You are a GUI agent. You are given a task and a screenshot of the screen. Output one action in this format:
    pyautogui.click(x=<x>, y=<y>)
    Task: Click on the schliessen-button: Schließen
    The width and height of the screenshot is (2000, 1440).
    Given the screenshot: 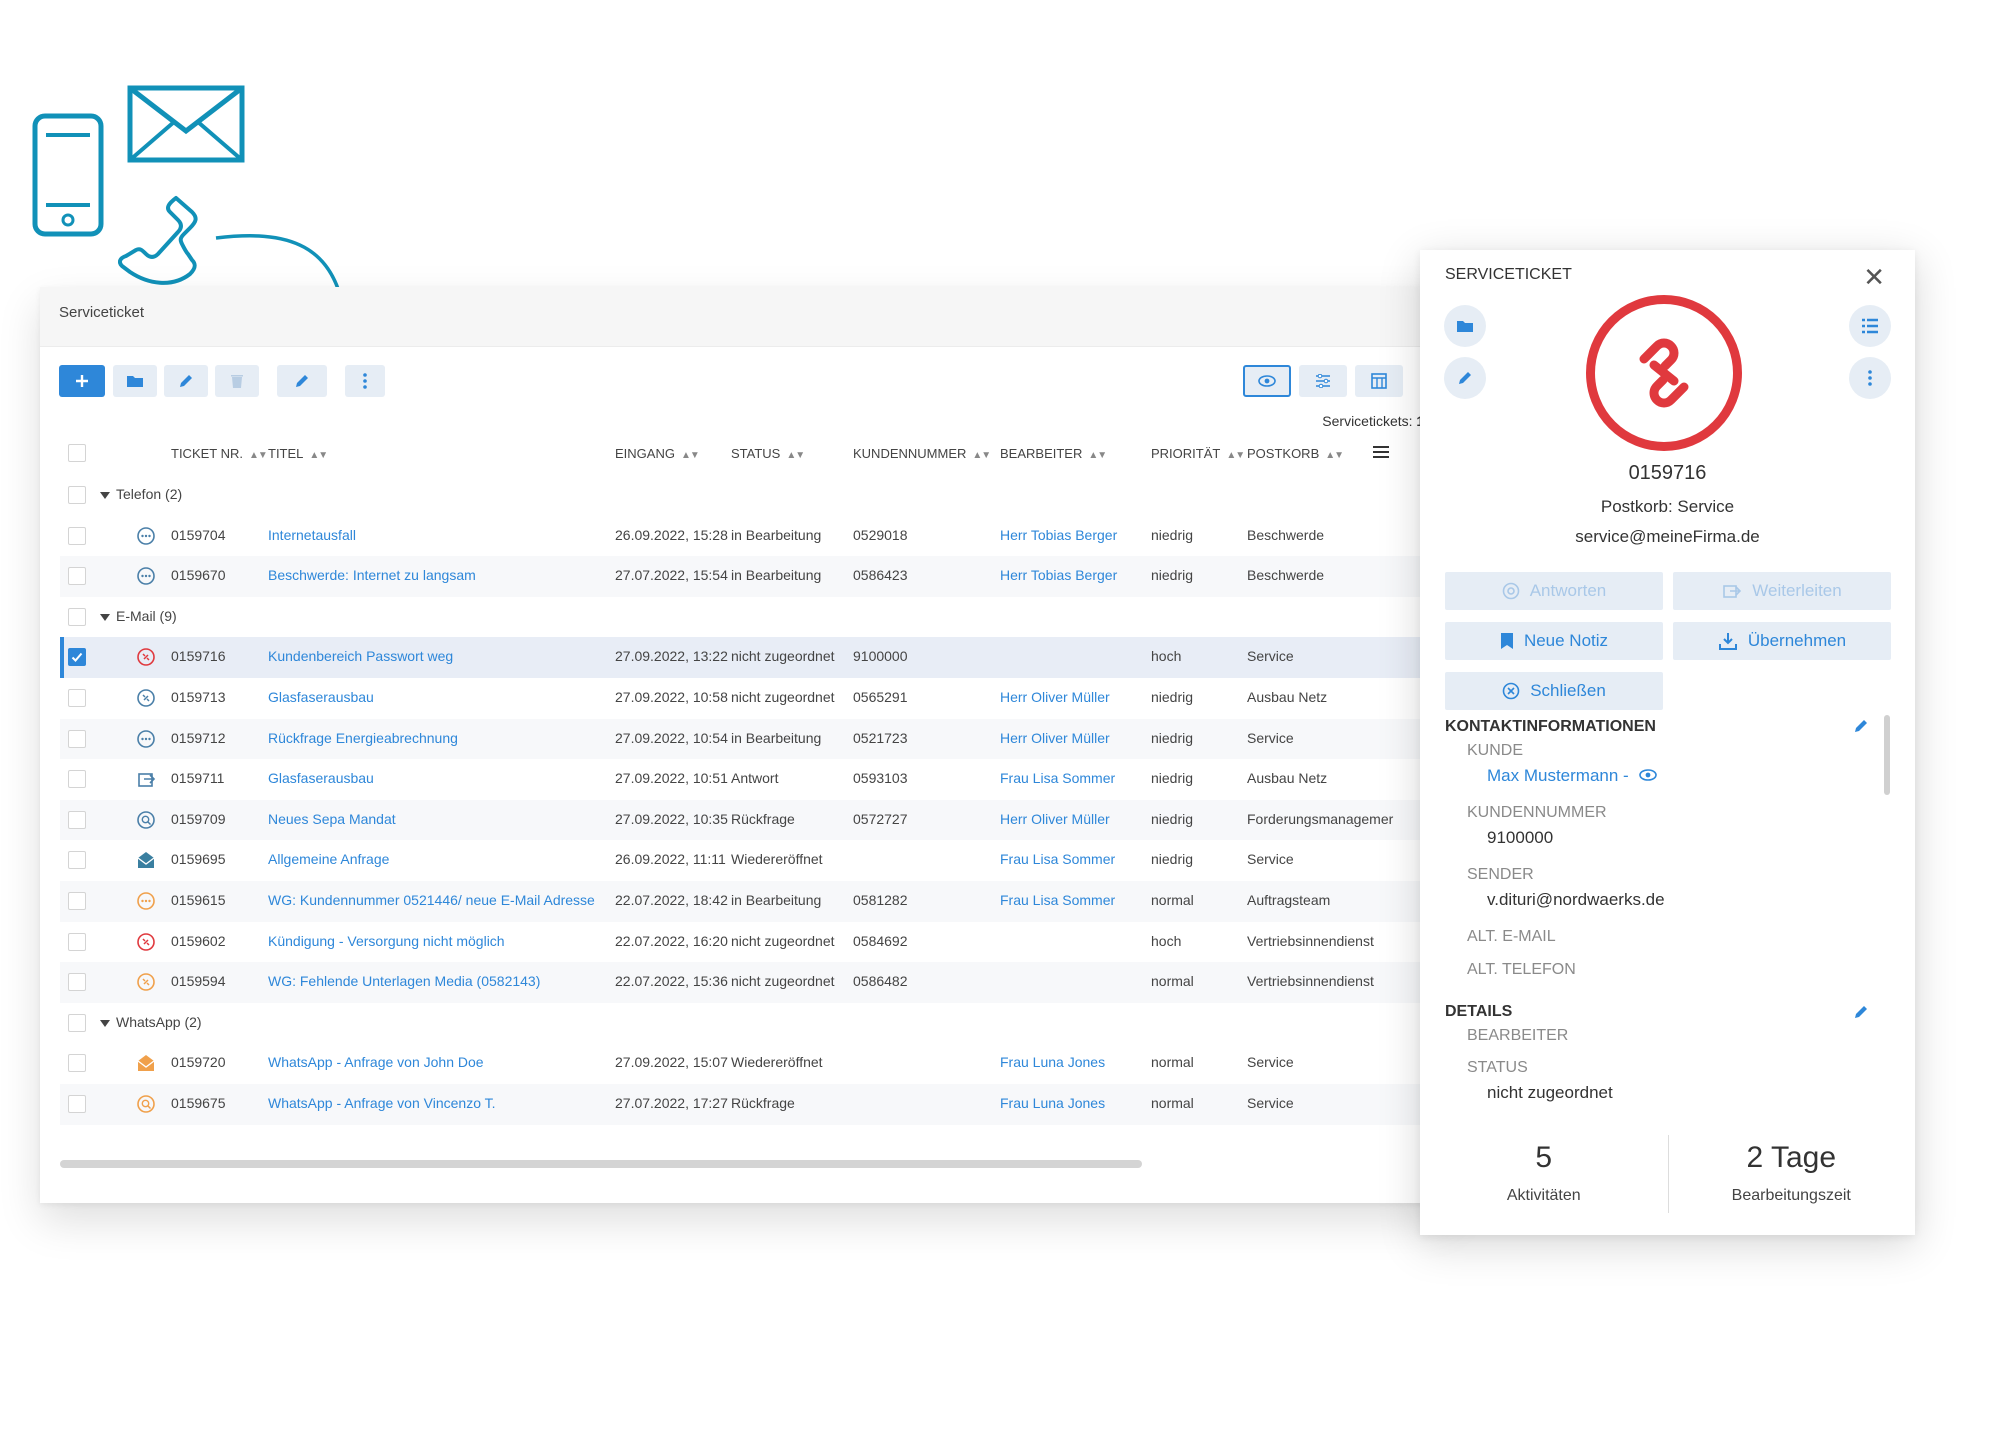 What is the action you would take?
    pyautogui.click(x=1554, y=691)
    